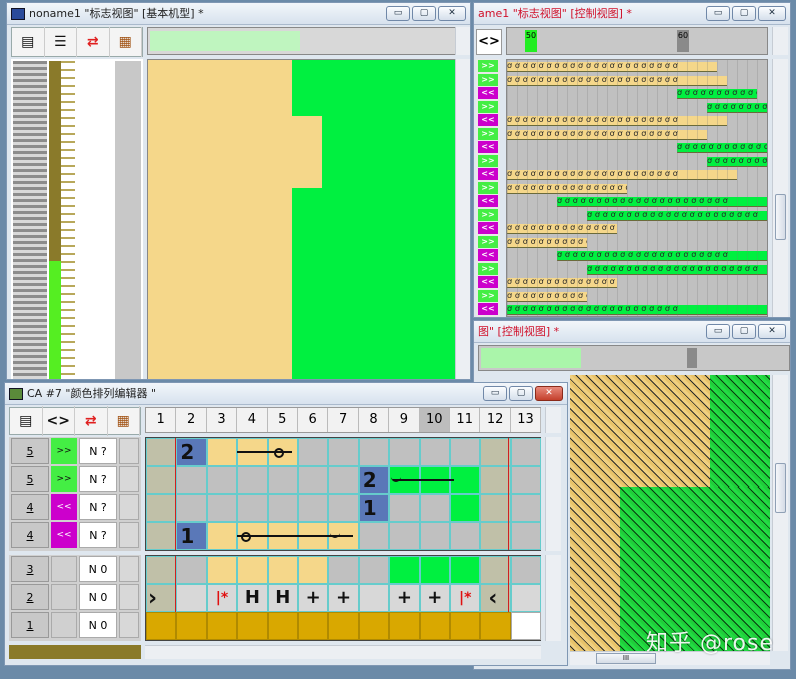  Describe the element at coordinates (489, 42) in the screenshot. I see `control-dir-button: <>` at that location.